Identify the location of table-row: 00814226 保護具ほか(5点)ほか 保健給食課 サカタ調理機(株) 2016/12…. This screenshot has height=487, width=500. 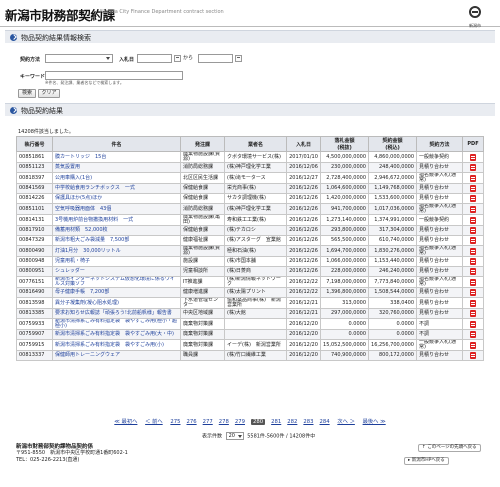
(250, 198).